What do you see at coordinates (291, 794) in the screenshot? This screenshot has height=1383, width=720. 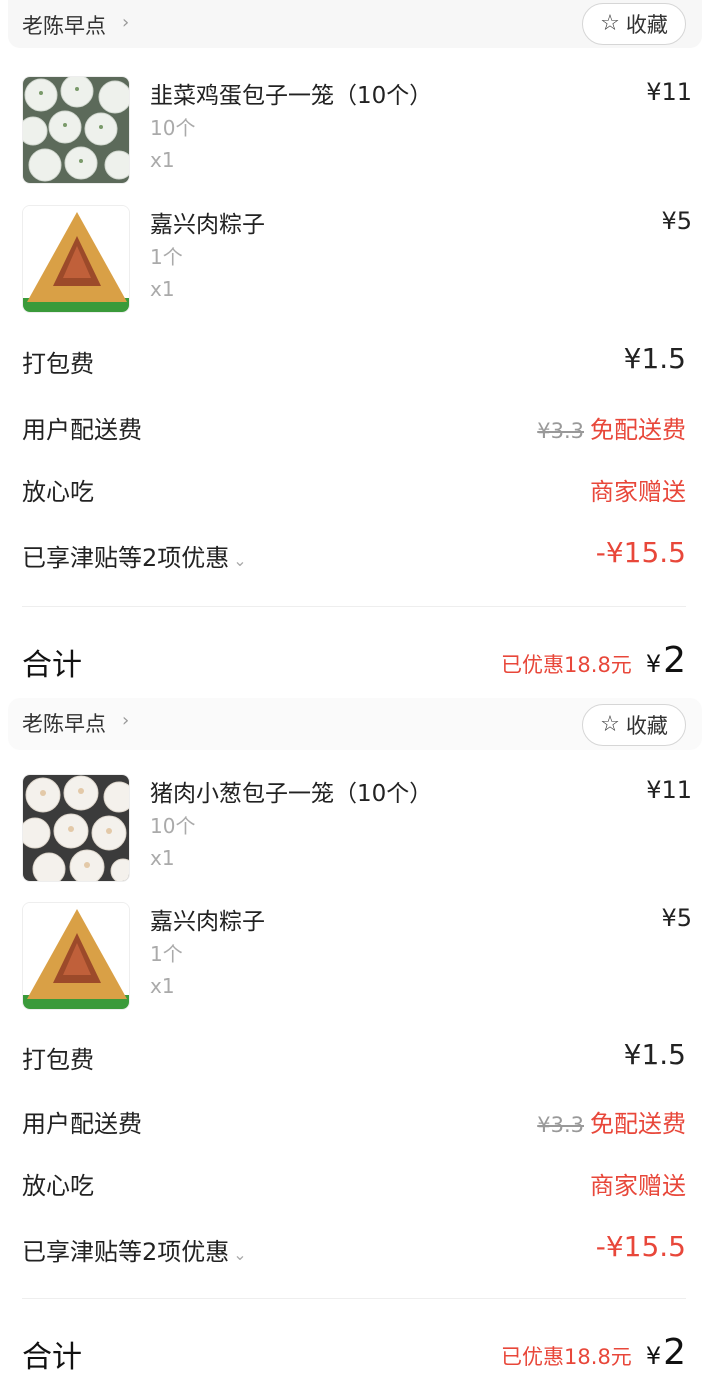 I see `item-name: 猪肉小葱包子一笼（10个）` at bounding box center [291, 794].